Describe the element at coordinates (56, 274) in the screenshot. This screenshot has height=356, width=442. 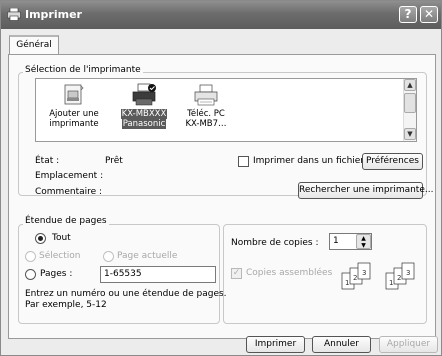
I see `pages-label: Pages :` at that location.